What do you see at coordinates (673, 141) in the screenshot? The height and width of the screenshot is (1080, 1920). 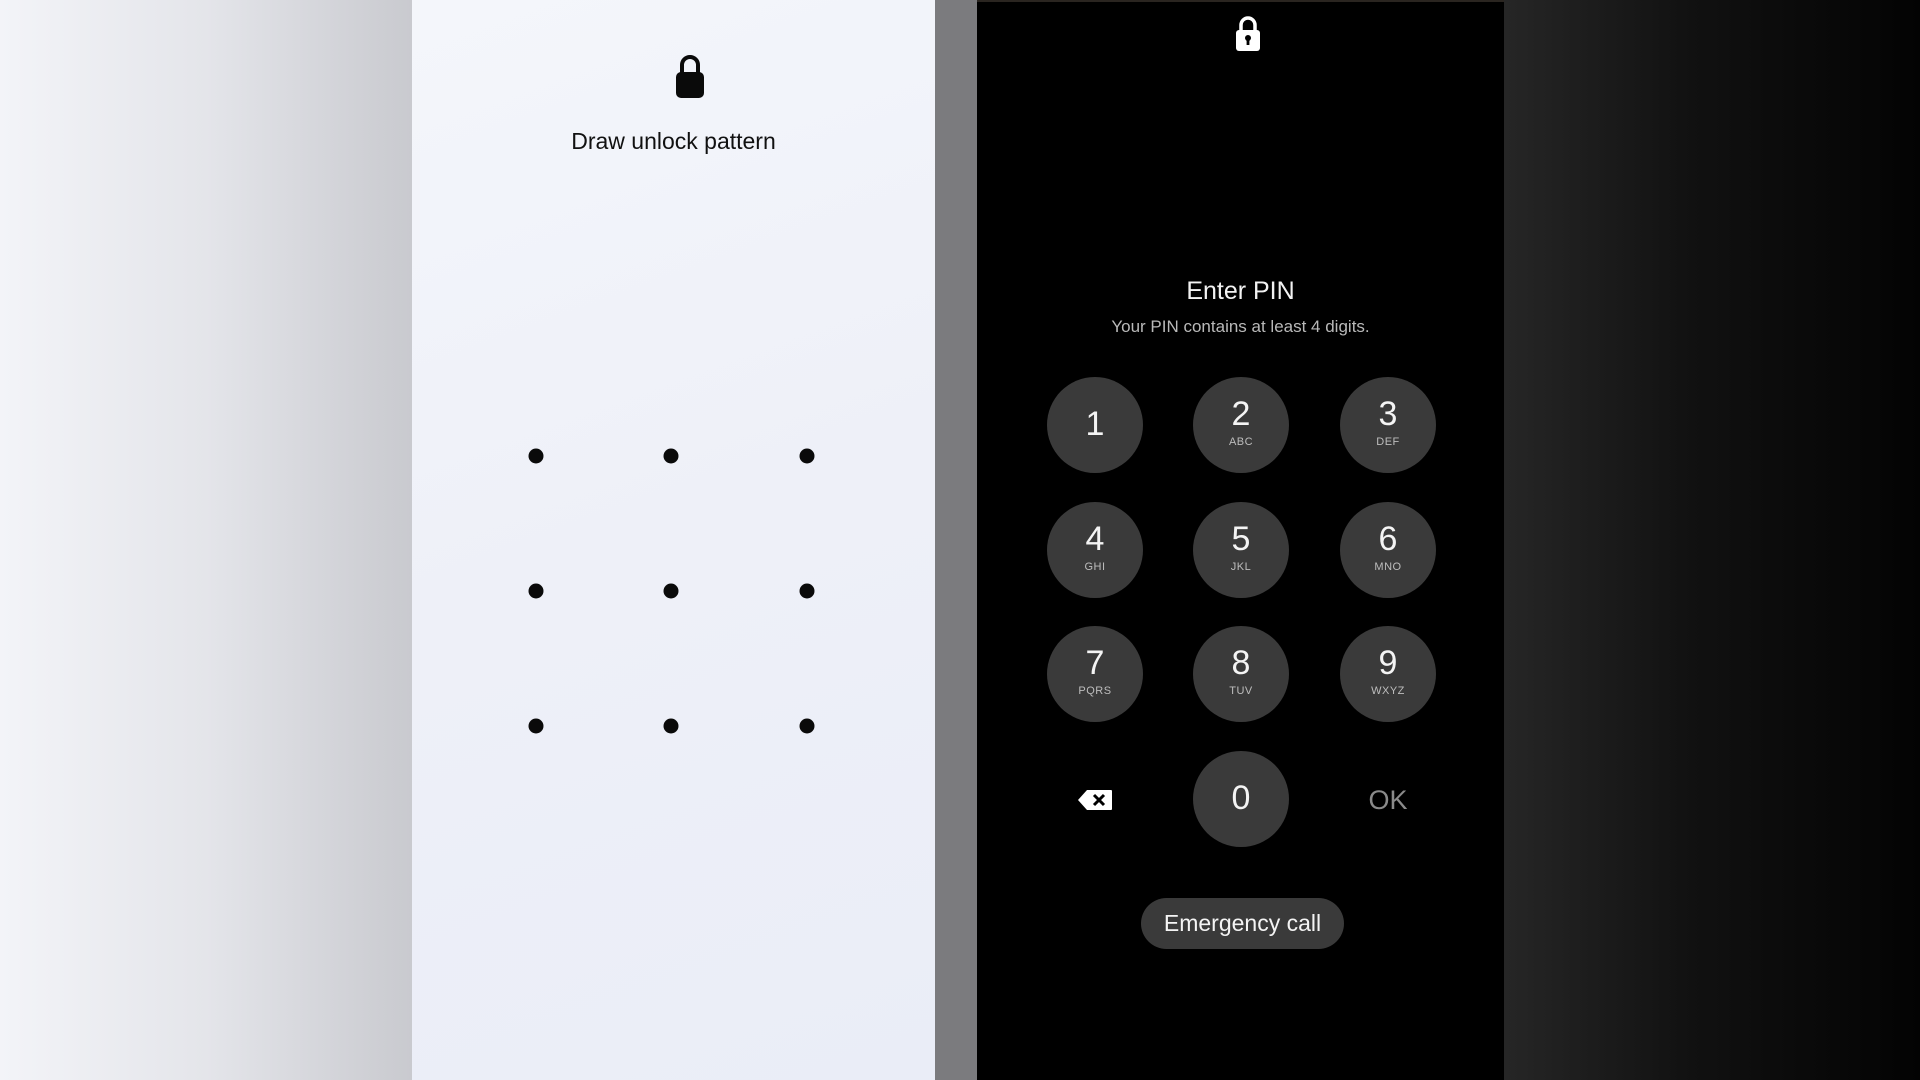 I see `pattern-title: Draw unlock pattern` at bounding box center [673, 141].